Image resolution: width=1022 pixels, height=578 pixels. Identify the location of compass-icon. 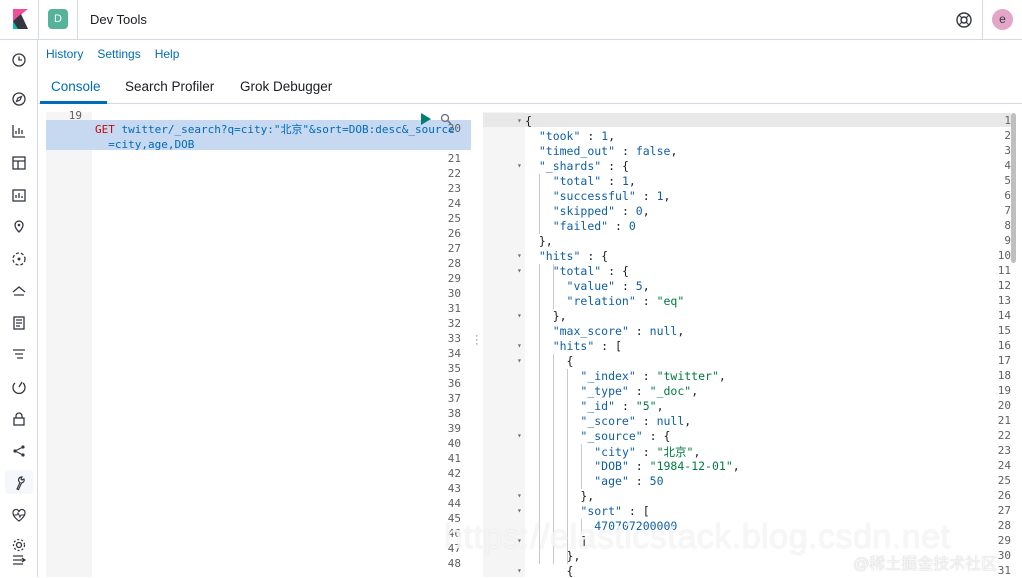
(19, 99).